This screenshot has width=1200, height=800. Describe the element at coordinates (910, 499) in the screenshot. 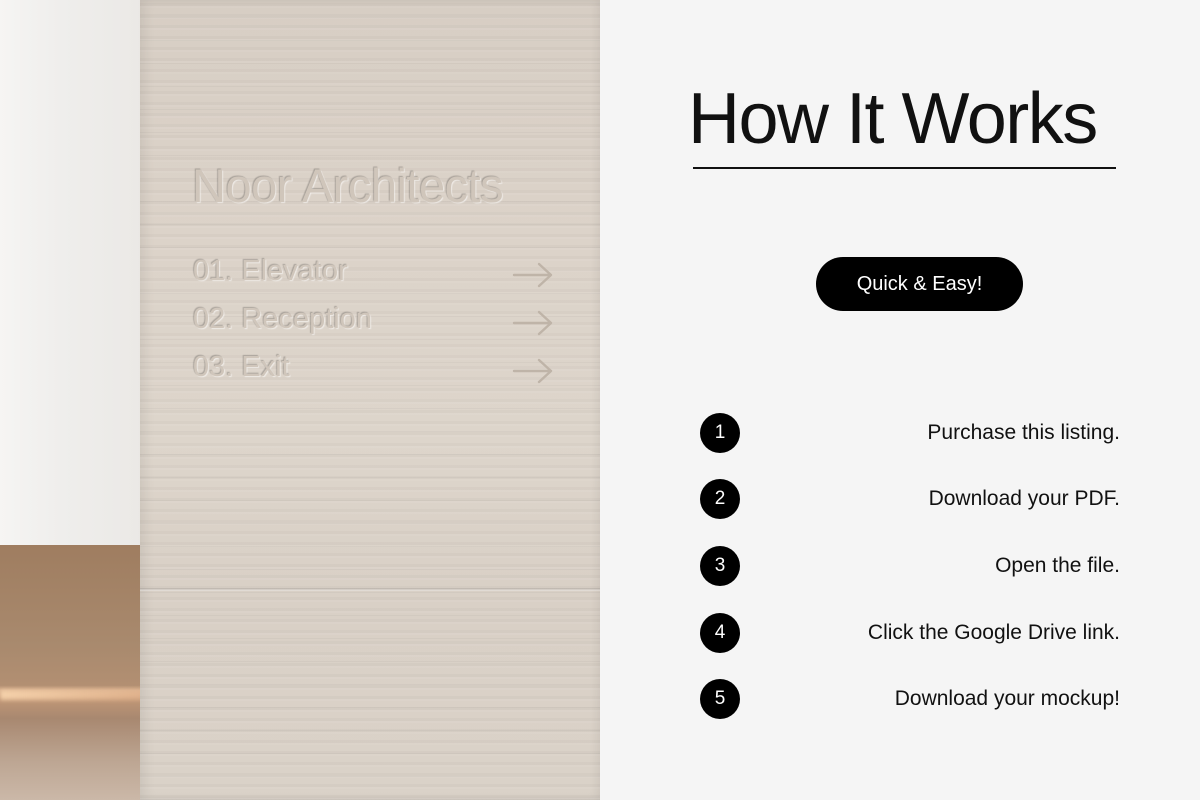

I see `step-item: 2 Download your PDF.` at that location.